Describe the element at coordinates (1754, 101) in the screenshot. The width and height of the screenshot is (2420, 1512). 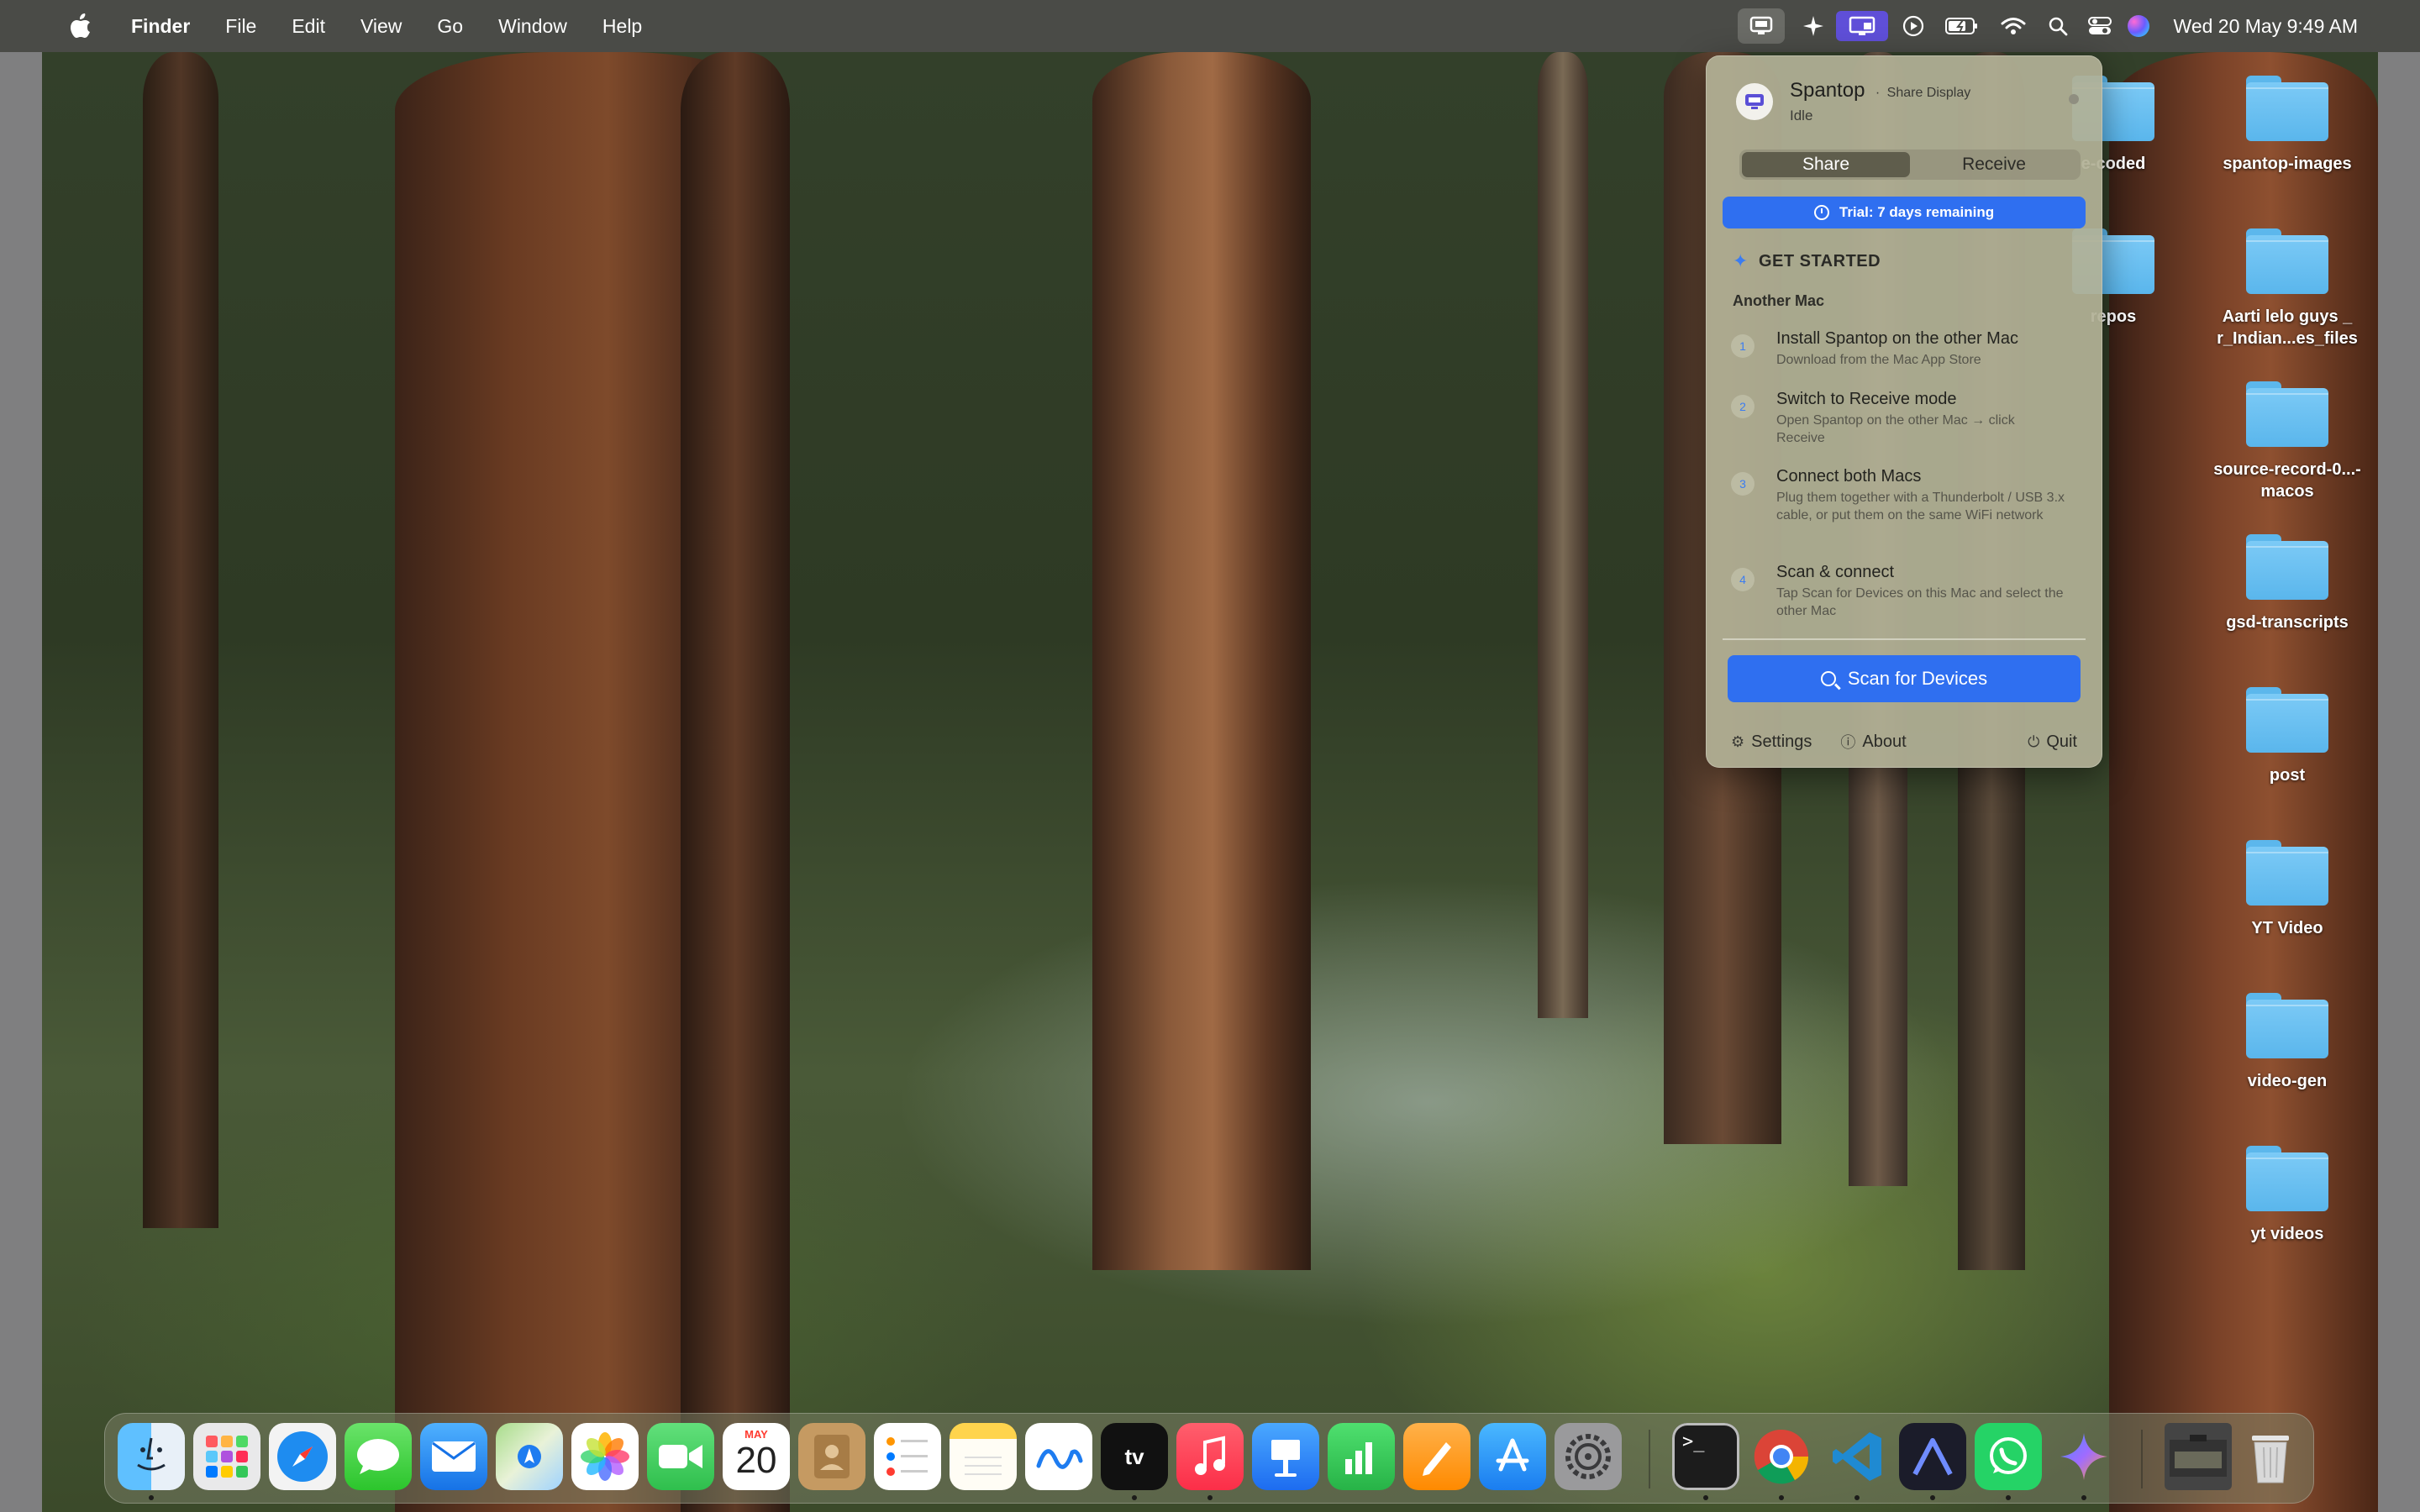
I see `spantop-app-icon` at that location.